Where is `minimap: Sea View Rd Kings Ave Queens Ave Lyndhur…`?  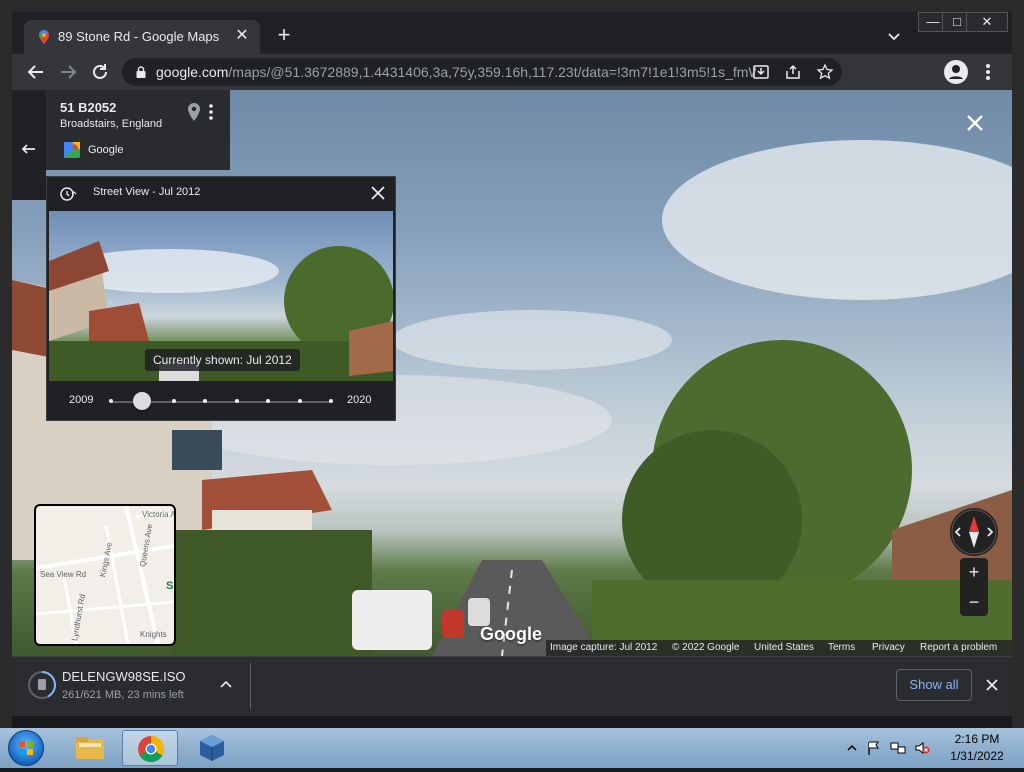
minimap: Sea View Rd Kings Ave Queens Ave Lyndhur… is located at coordinates (105, 575).